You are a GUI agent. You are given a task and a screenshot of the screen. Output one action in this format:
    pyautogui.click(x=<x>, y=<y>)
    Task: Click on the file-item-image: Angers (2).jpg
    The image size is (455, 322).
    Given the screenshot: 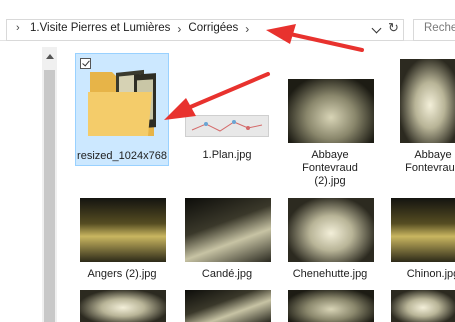 What is the action you would take?
    pyautogui.click(x=122, y=243)
    